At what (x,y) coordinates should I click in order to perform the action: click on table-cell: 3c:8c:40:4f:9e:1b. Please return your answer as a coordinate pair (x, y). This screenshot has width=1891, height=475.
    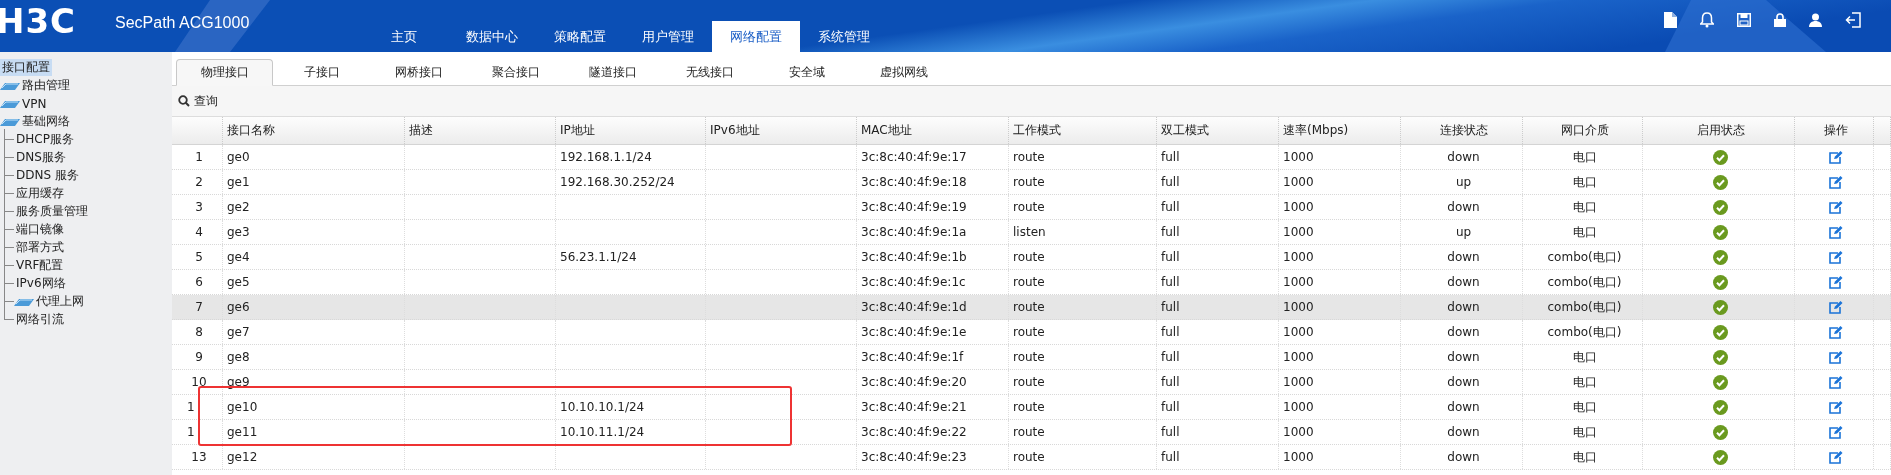
    Looking at the image, I should click on (933, 257).